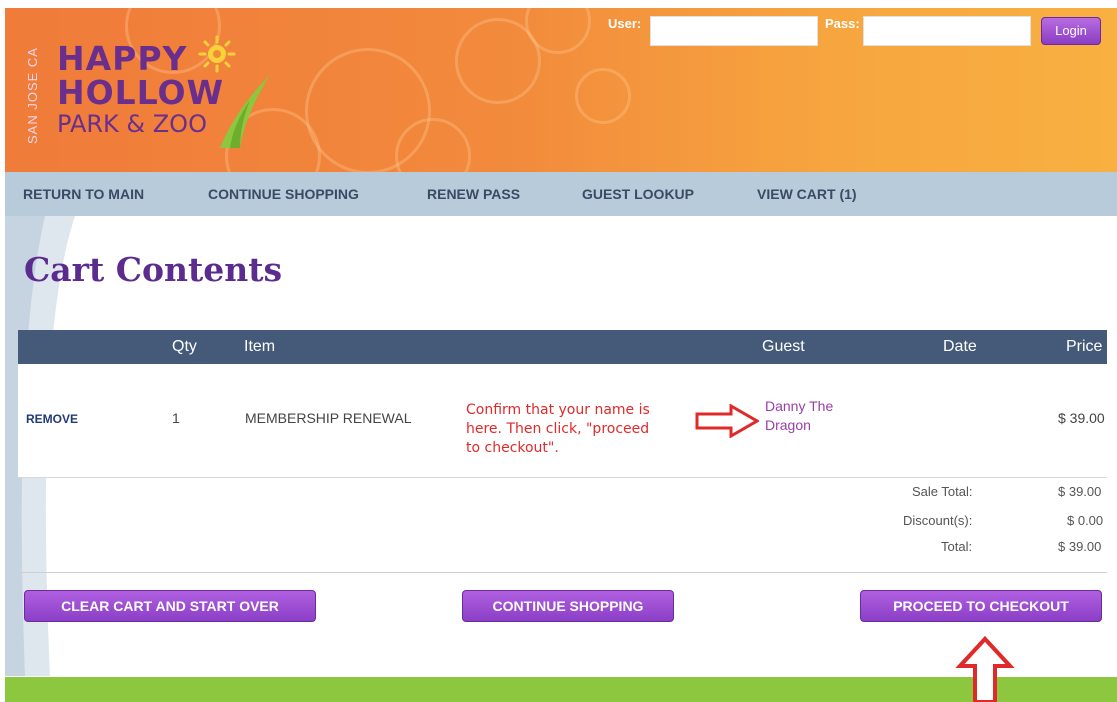 This screenshot has height=702, width=1117. Describe the element at coordinates (1085, 520) in the screenshot. I see `discount-value: $ 0.00` at that location.